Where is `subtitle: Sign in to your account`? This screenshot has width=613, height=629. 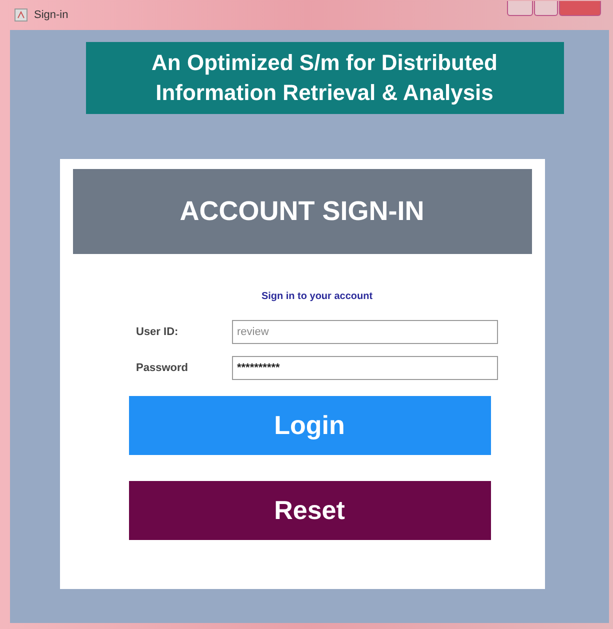
subtitle: Sign in to your account is located at coordinates (317, 296).